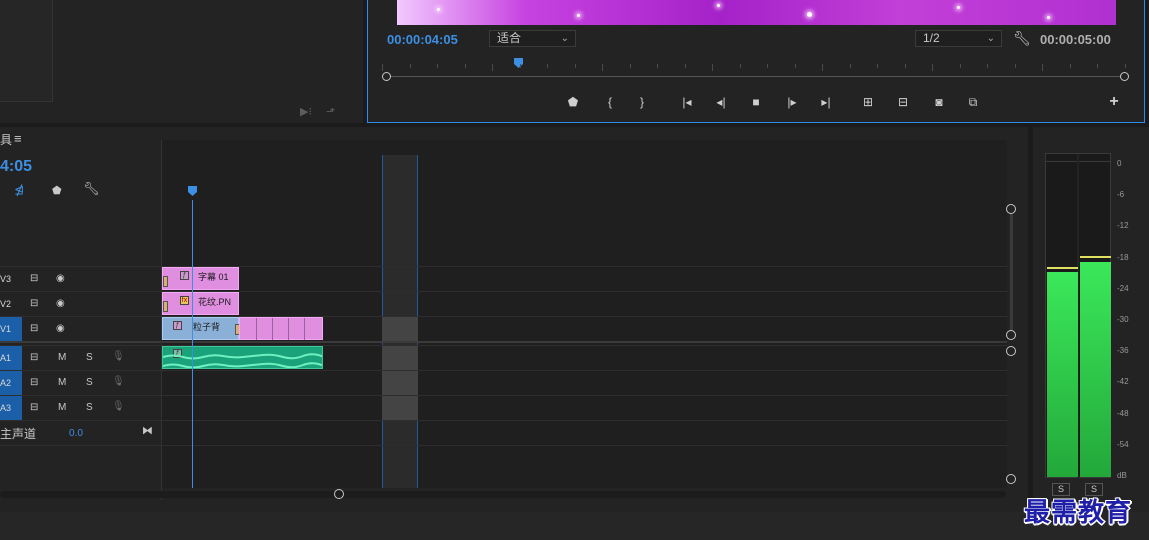 The width and height of the screenshot is (1149, 540). I want to click on db-scale-label: -18, so click(1123, 257).